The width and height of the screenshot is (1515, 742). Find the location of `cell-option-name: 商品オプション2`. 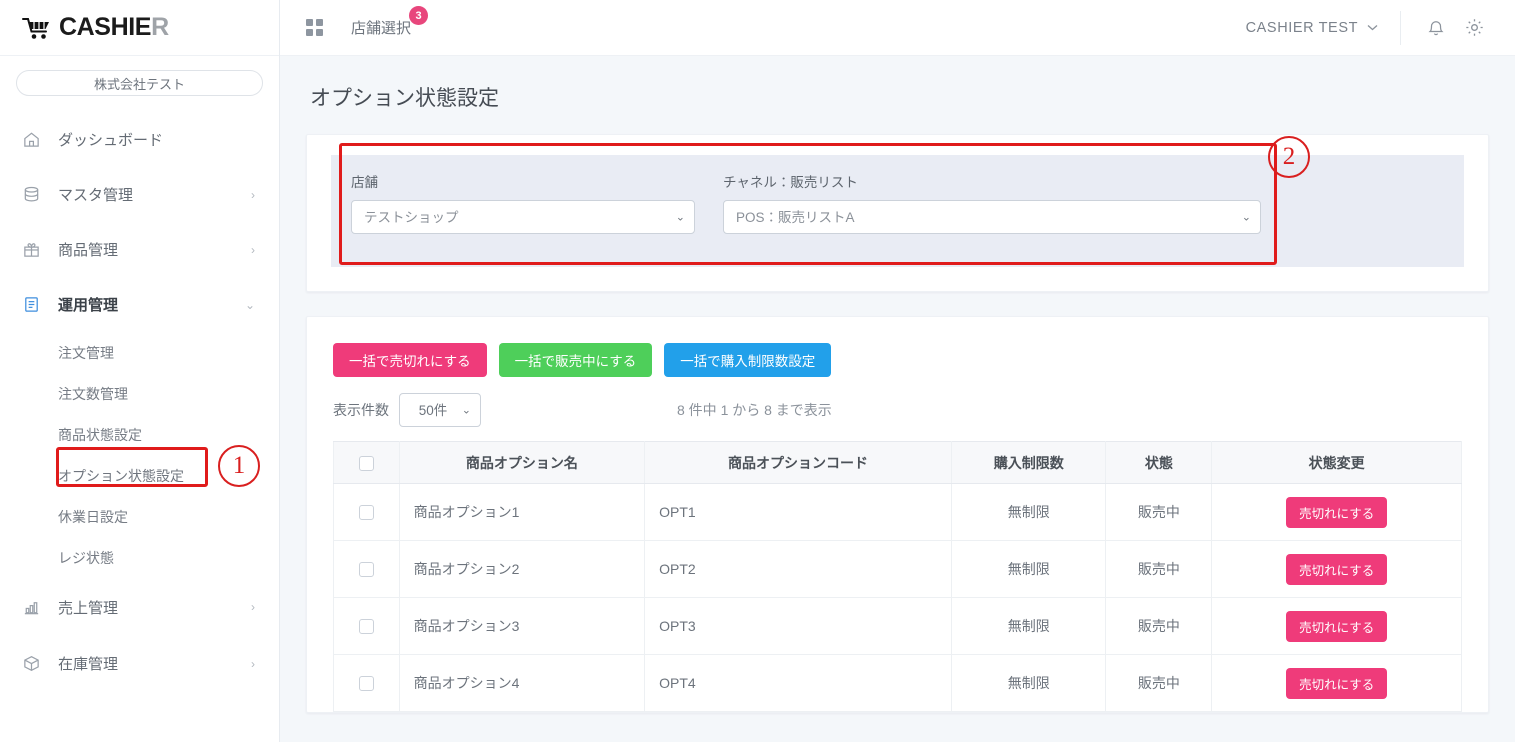

cell-option-name: 商品オプション2 is located at coordinates (522, 569).